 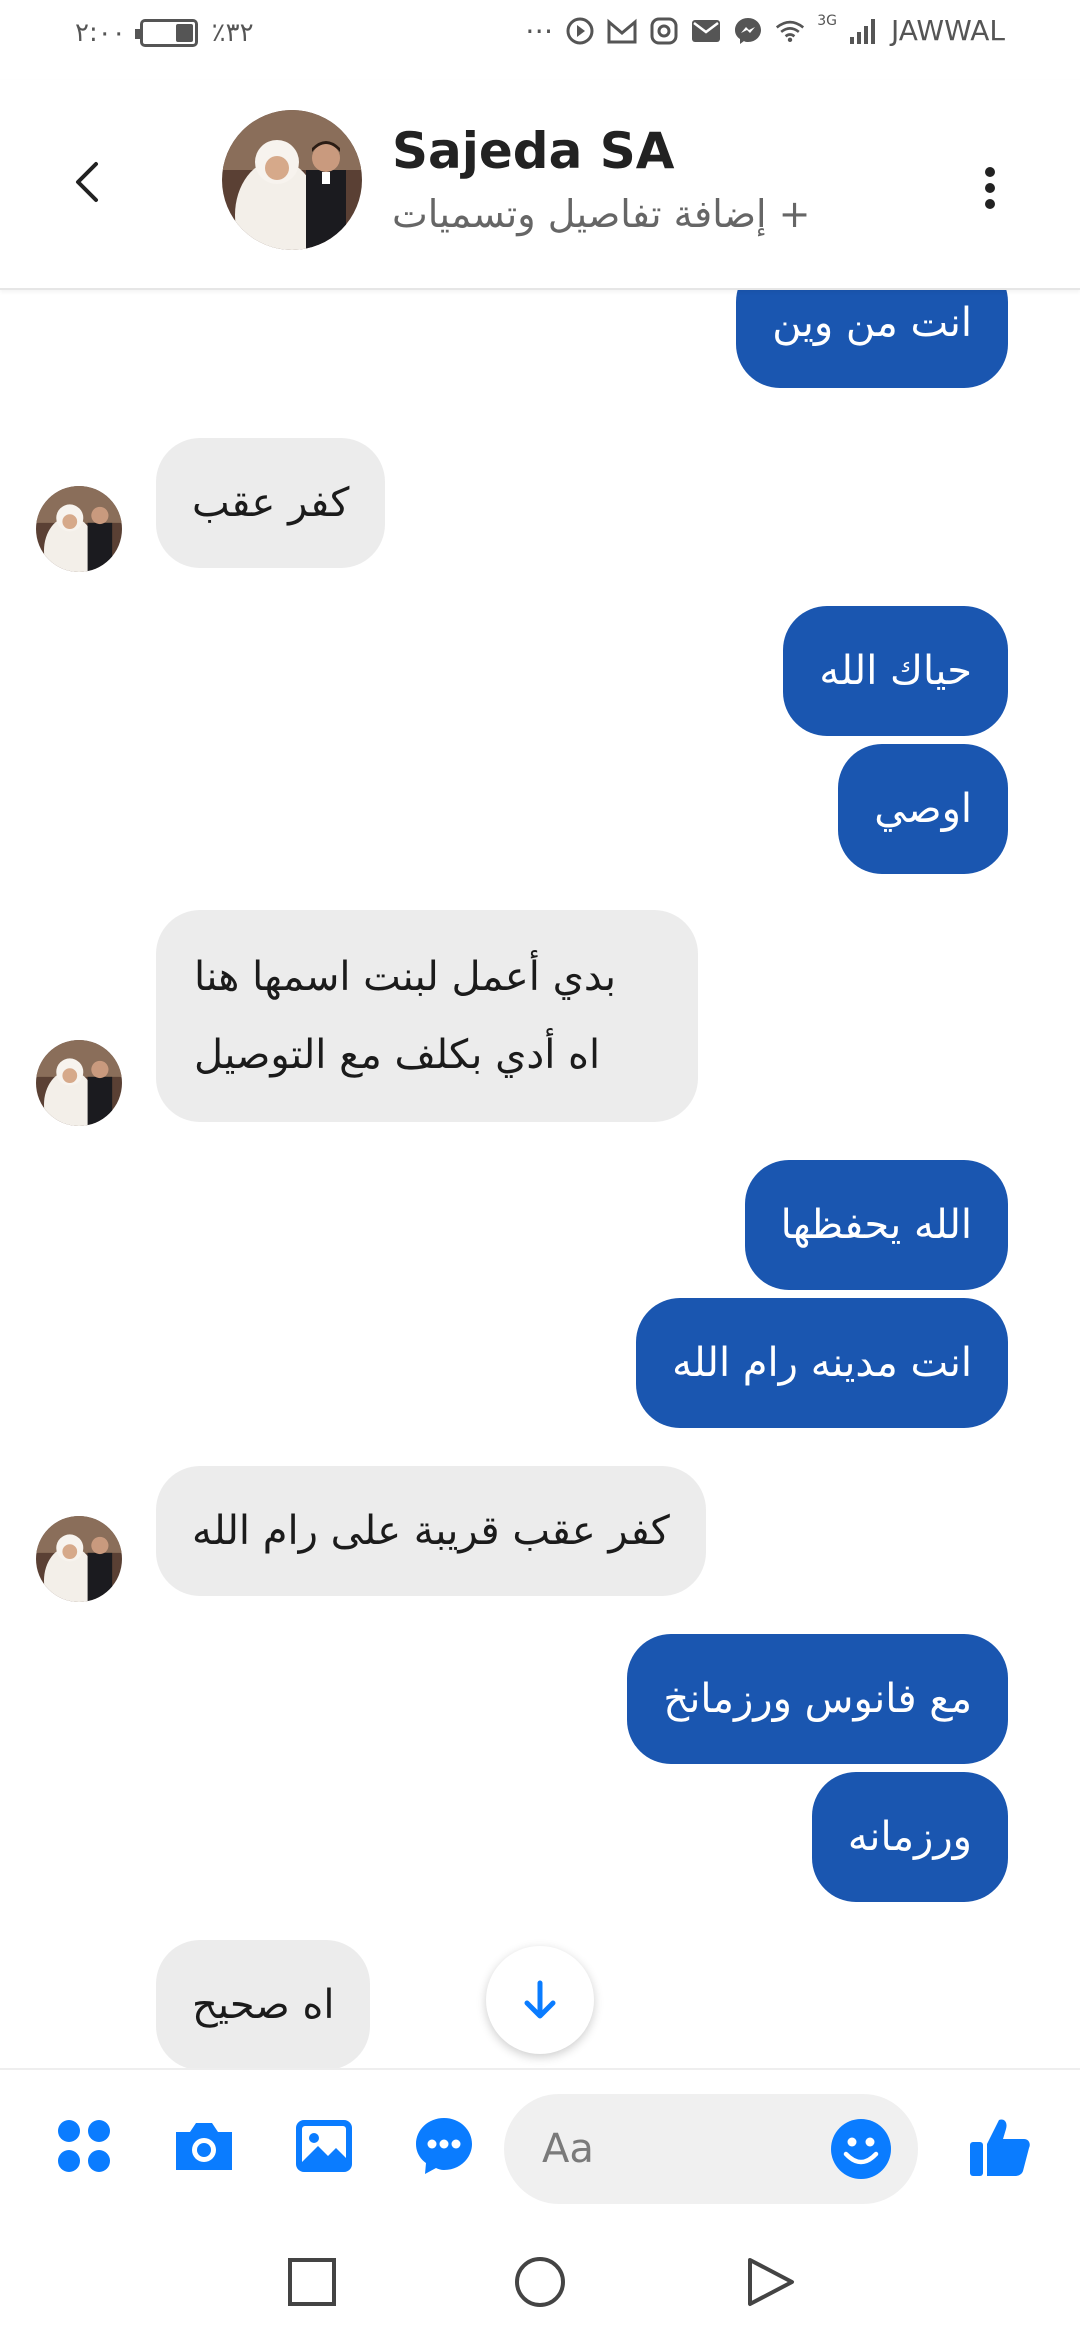 I want to click on camera-icon, so click(x=204, y=2146).